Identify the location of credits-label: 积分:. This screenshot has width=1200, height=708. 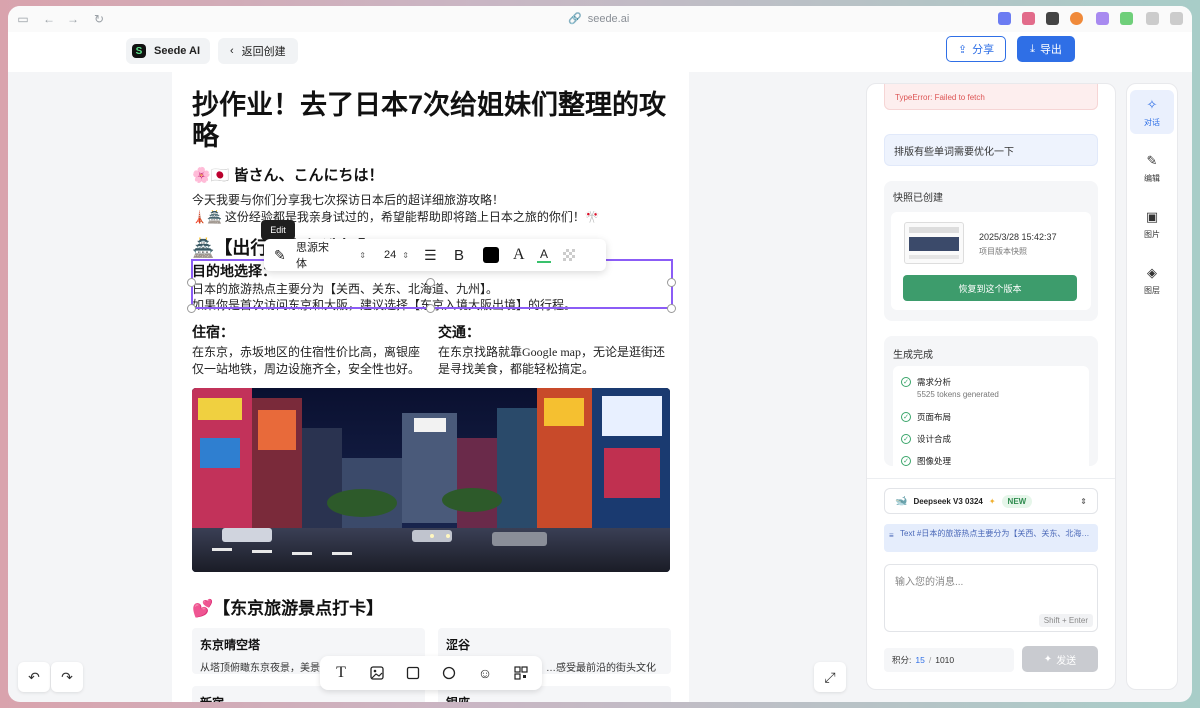
(902, 660).